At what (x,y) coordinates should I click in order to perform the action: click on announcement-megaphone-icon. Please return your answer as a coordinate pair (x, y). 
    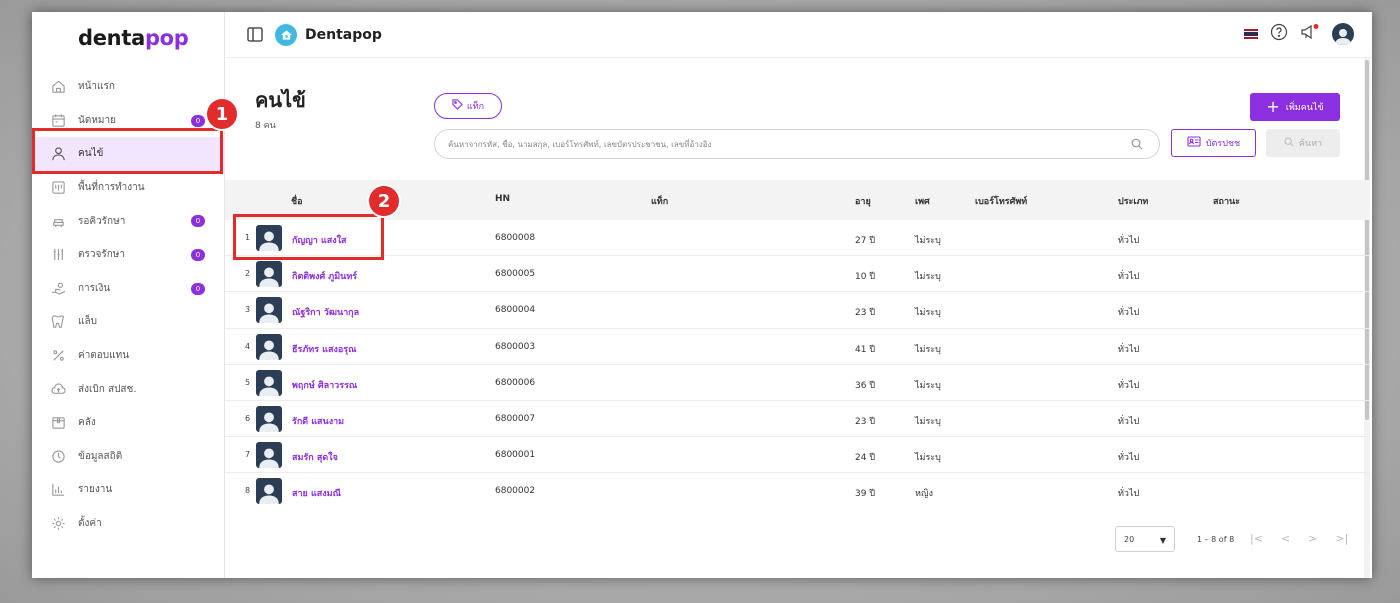
    Looking at the image, I should click on (1310, 34).